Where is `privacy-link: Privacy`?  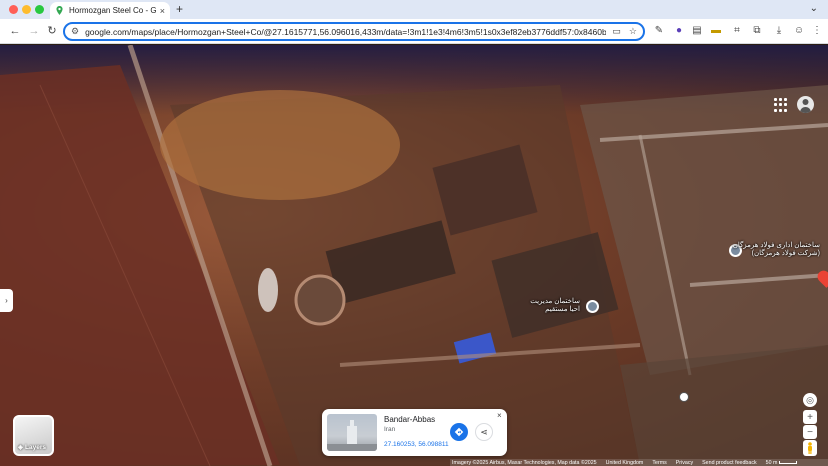
privacy-link: Privacy is located at coordinates (684, 463).